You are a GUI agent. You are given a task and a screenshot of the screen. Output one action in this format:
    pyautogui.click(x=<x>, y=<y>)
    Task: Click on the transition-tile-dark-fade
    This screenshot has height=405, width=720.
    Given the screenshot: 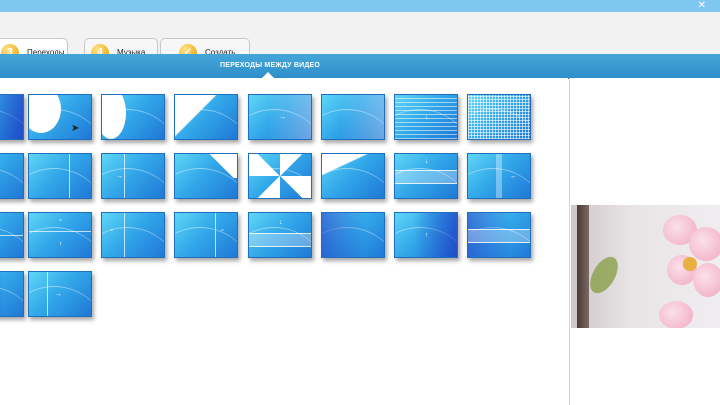 What is the action you would take?
    pyautogui.click(x=499, y=235)
    